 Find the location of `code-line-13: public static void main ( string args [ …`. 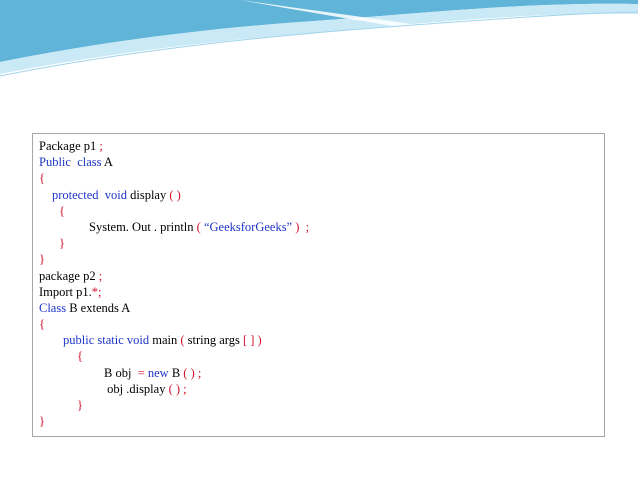

code-line-13: public static void main ( string args [ … is located at coordinates (321, 340).